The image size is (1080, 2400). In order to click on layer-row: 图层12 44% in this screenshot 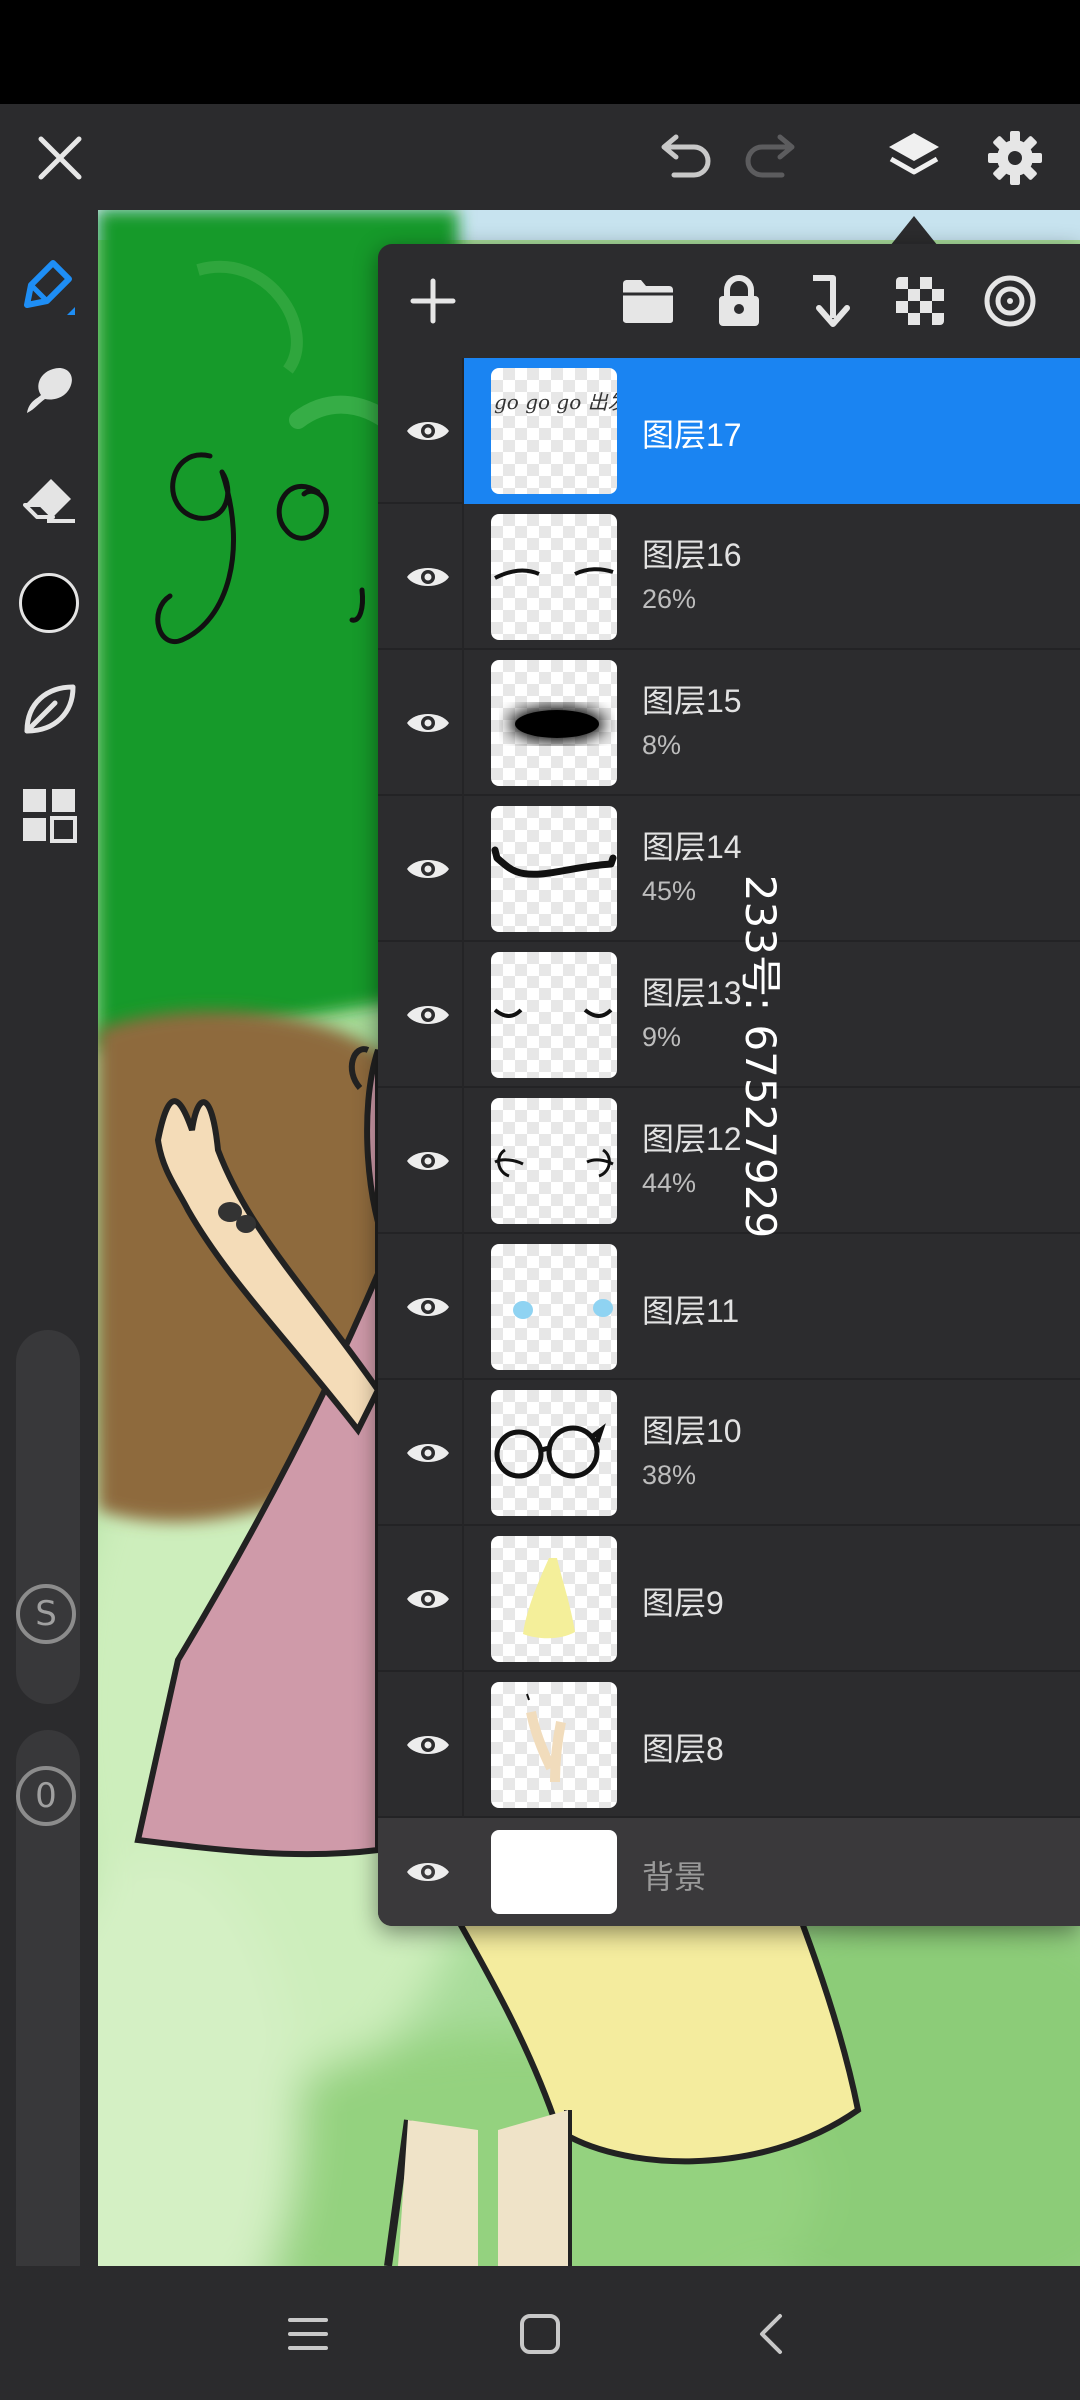, I will do `click(729, 1161)`.